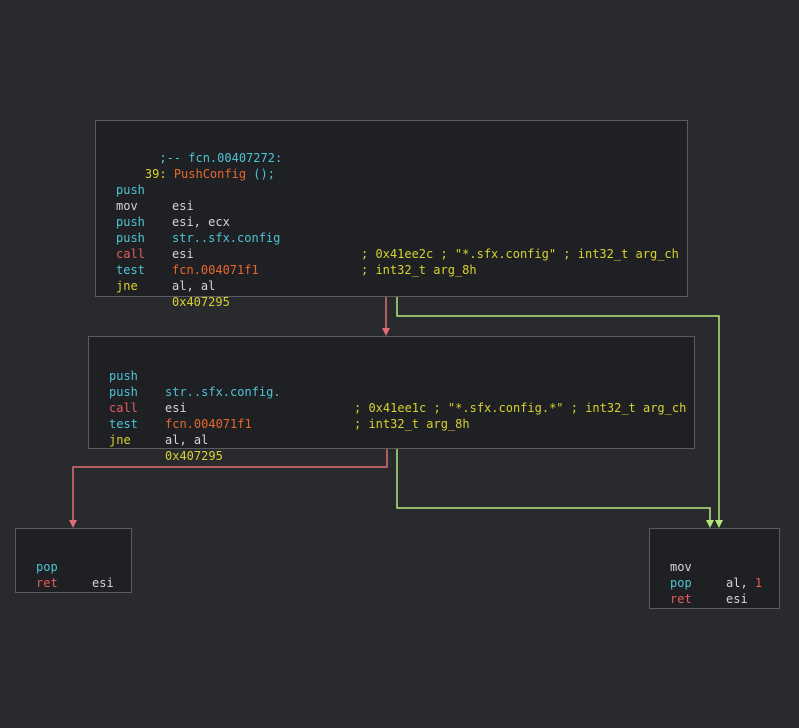 This screenshot has height=728, width=799. Describe the element at coordinates (401, 189) in the screenshot. I see `asm-line: push esi` at that location.